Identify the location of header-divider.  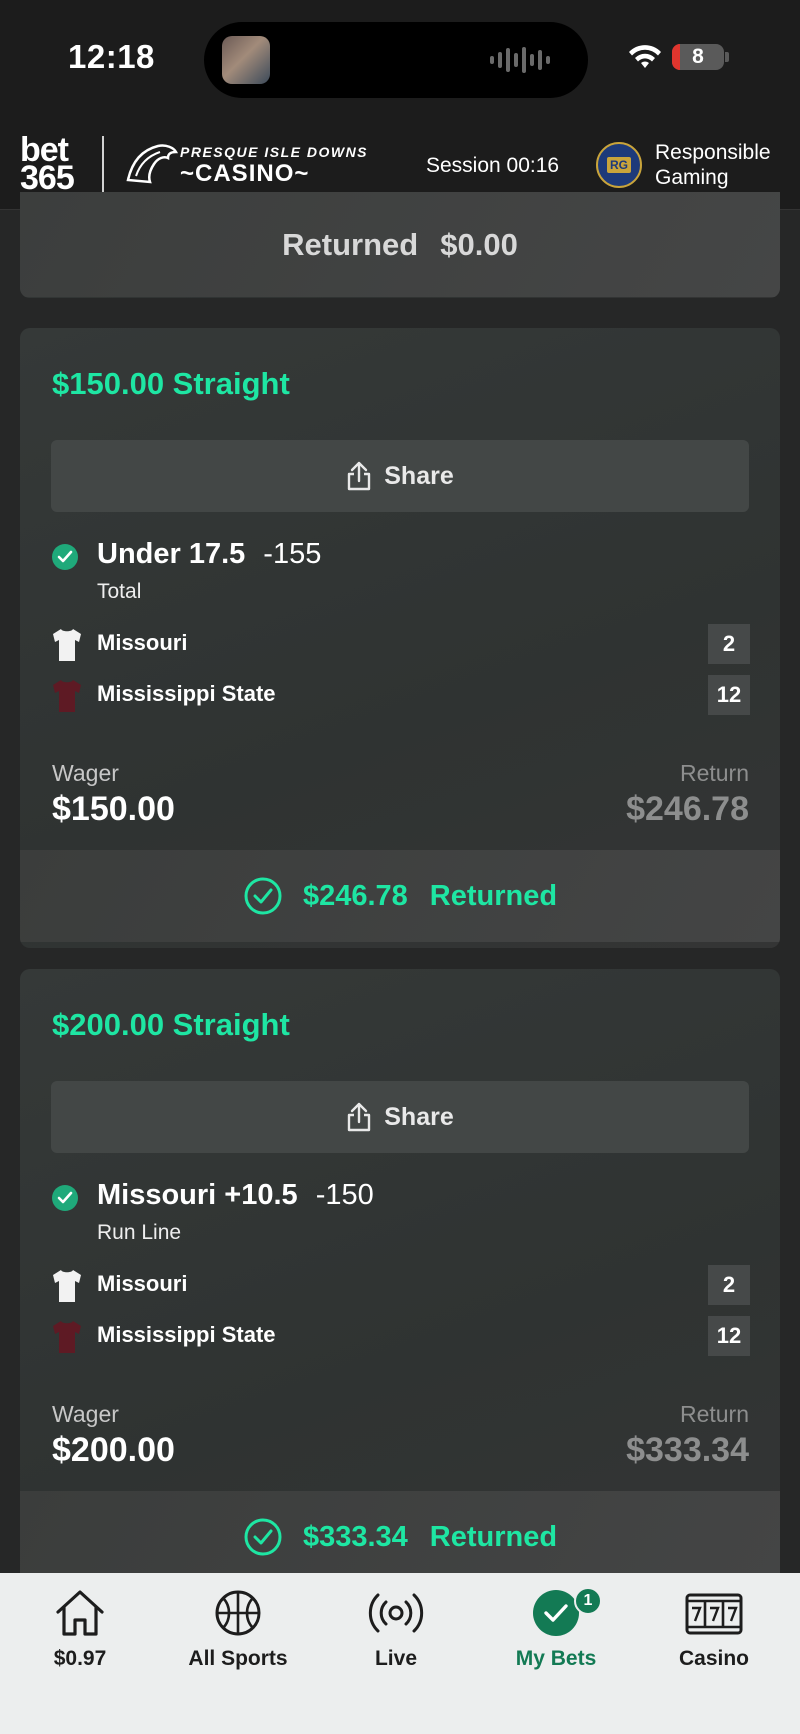
(103, 165).